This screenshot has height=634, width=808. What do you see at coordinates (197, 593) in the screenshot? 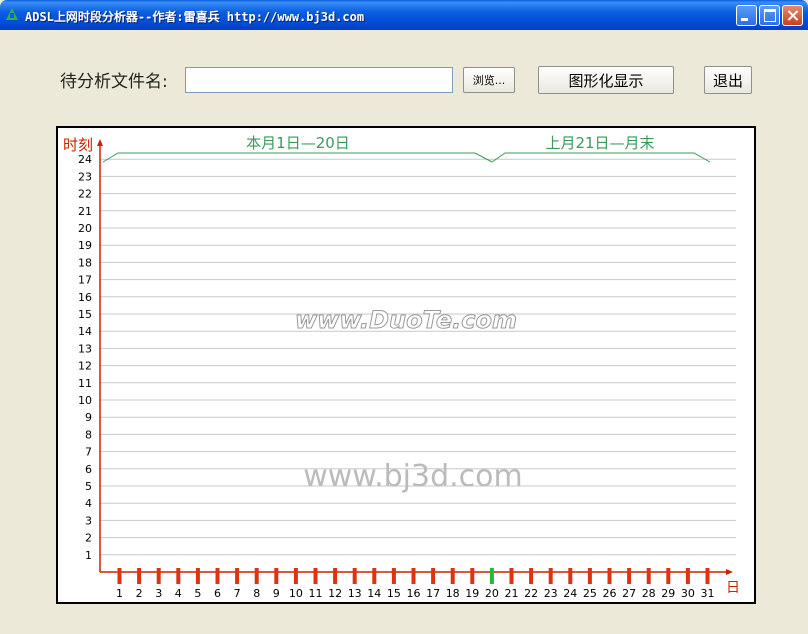
I see `x-tick-label: 5` at bounding box center [197, 593].